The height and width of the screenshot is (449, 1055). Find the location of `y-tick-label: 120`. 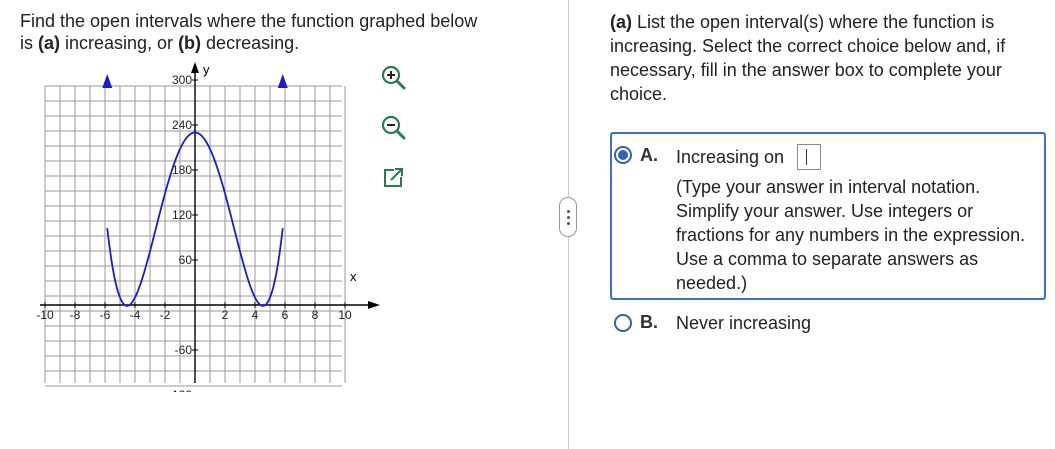

y-tick-label: 120 is located at coordinates (182, 215).